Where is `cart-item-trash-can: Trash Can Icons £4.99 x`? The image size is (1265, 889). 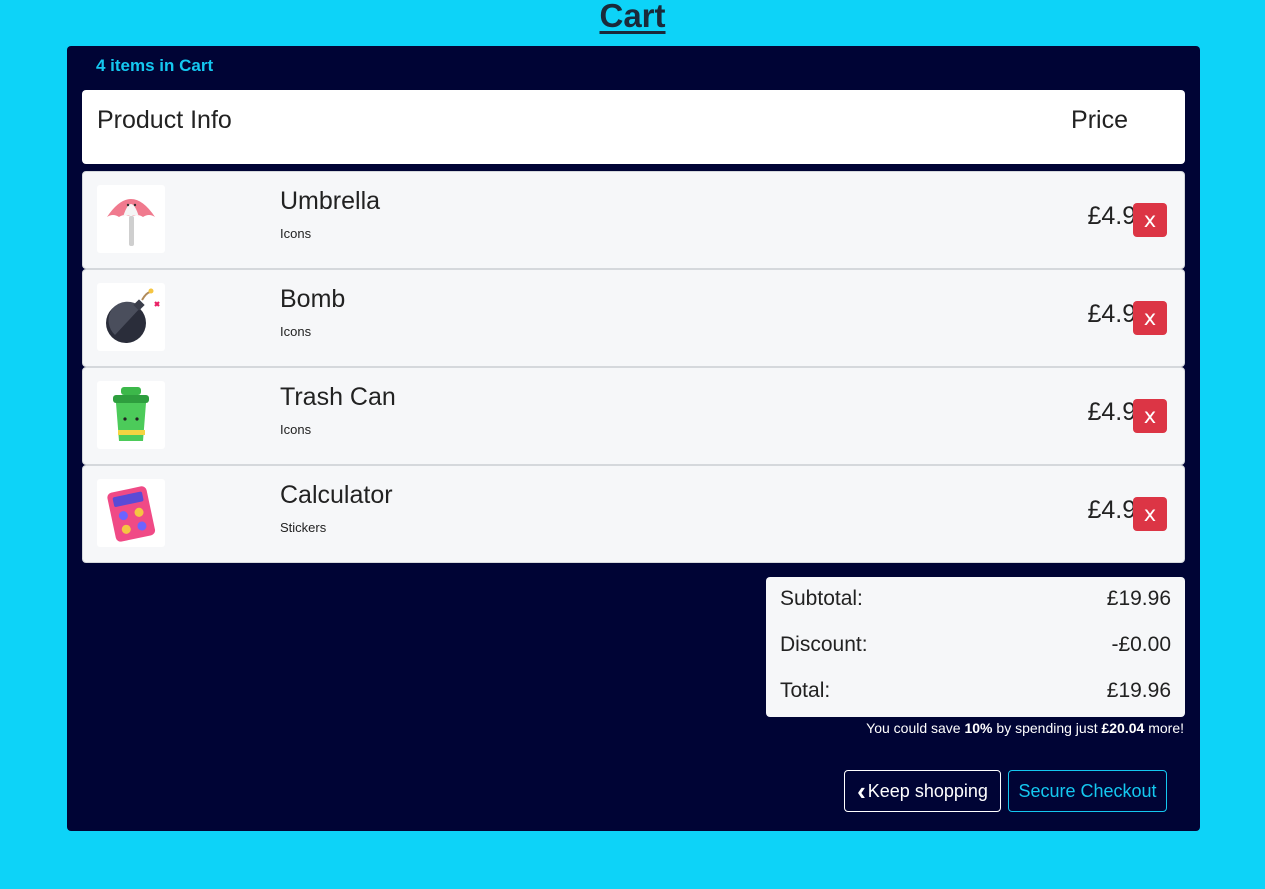
cart-item-trash-can: Trash Can Icons £4.99 x is located at coordinates (633, 416).